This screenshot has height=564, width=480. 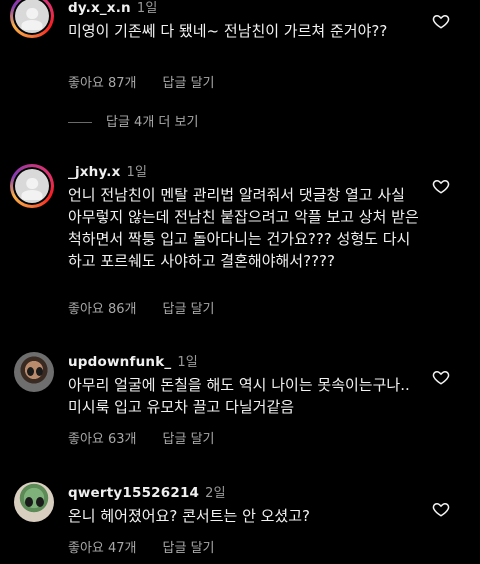 I want to click on username-text: dy.x_x.n, so click(x=99, y=8).